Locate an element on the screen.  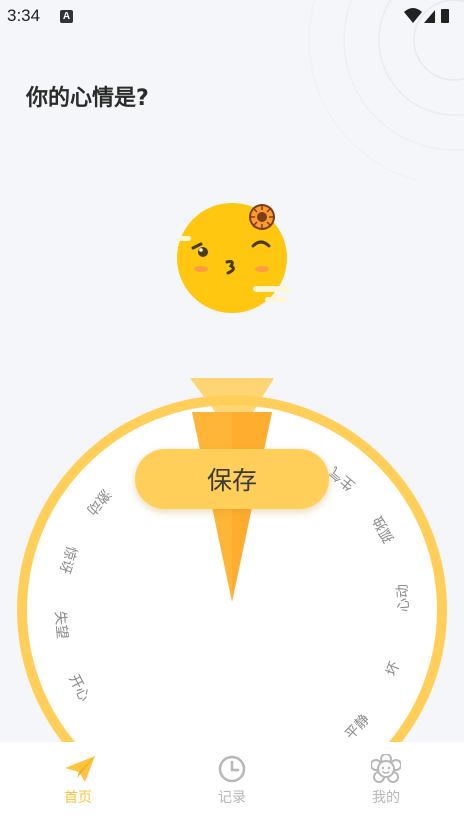
save-button: 保存 is located at coordinates (232, 479).